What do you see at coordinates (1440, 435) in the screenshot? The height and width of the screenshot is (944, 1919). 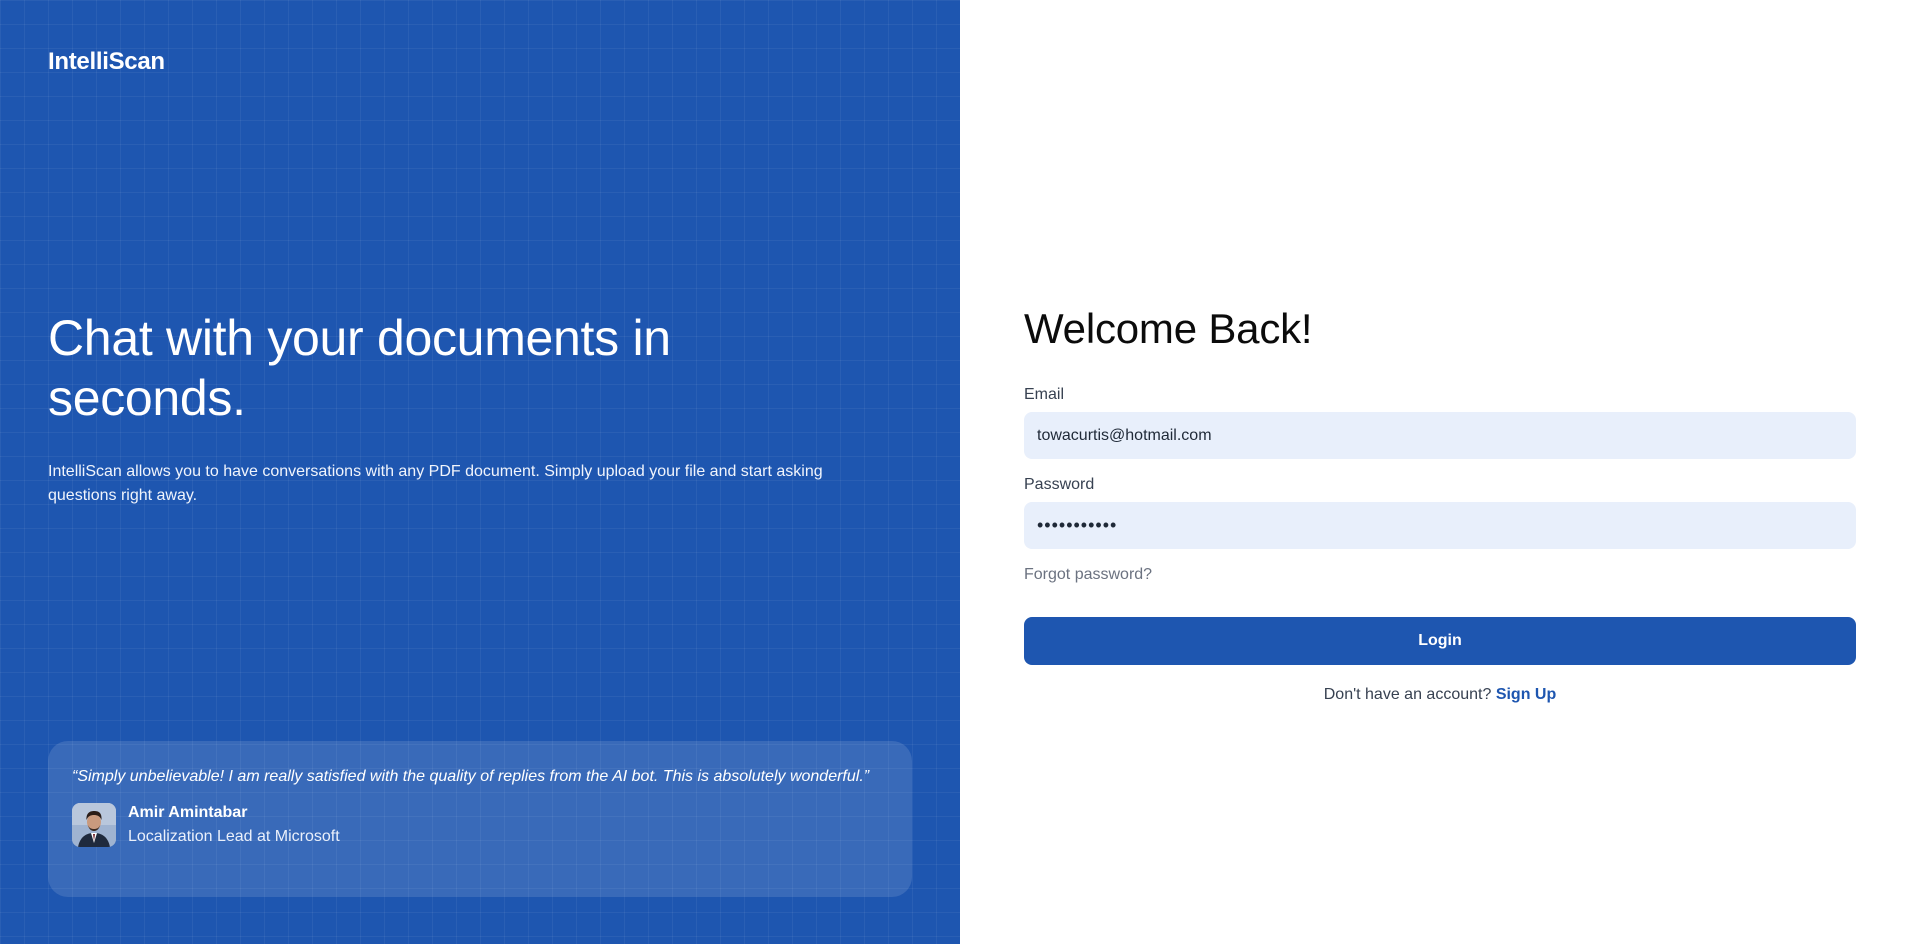 I see `email-field` at bounding box center [1440, 435].